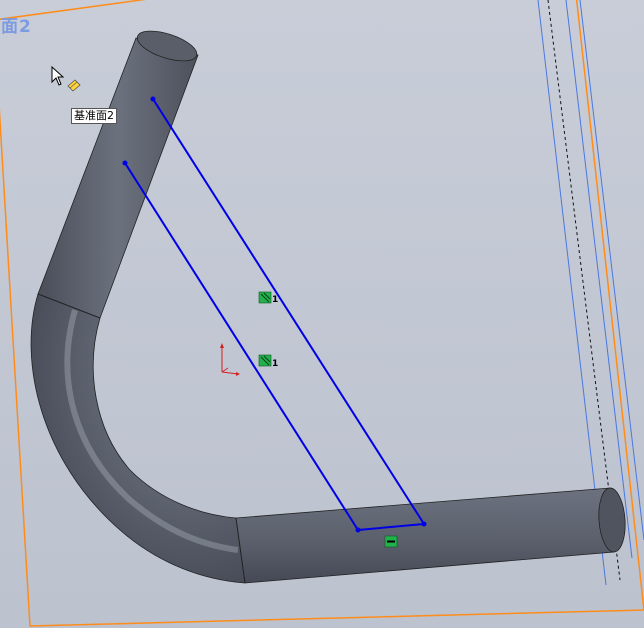 This screenshot has width=644, height=628. I want to click on coordinate-triad-icon, so click(230, 359).